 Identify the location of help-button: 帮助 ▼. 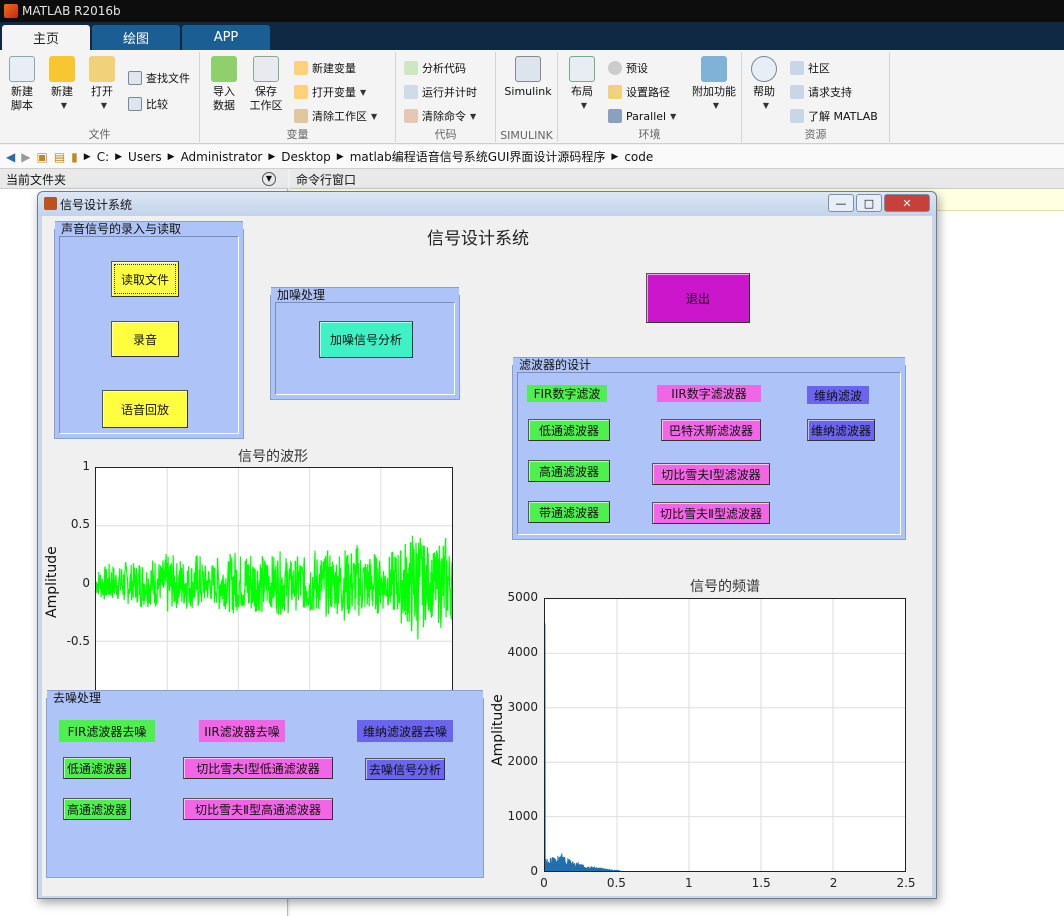
(764, 84).